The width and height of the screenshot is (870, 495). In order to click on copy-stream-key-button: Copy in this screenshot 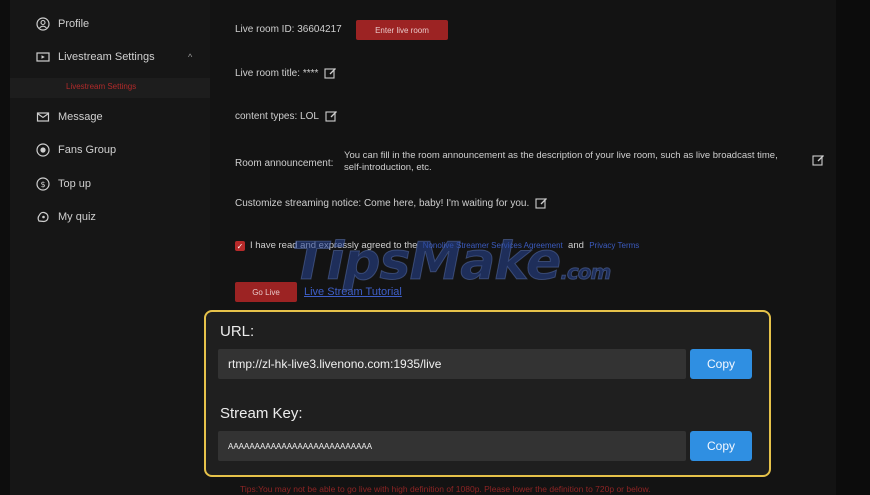, I will do `click(721, 446)`.